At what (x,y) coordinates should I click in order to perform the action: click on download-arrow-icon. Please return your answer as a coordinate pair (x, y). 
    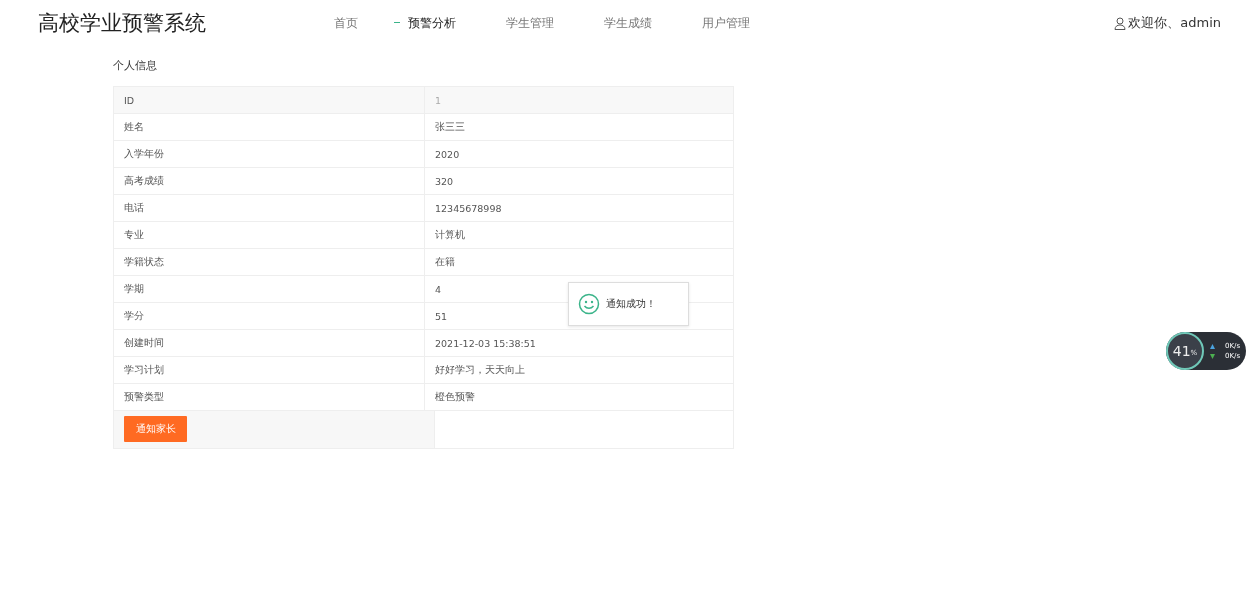
    Looking at the image, I should click on (1212, 356).